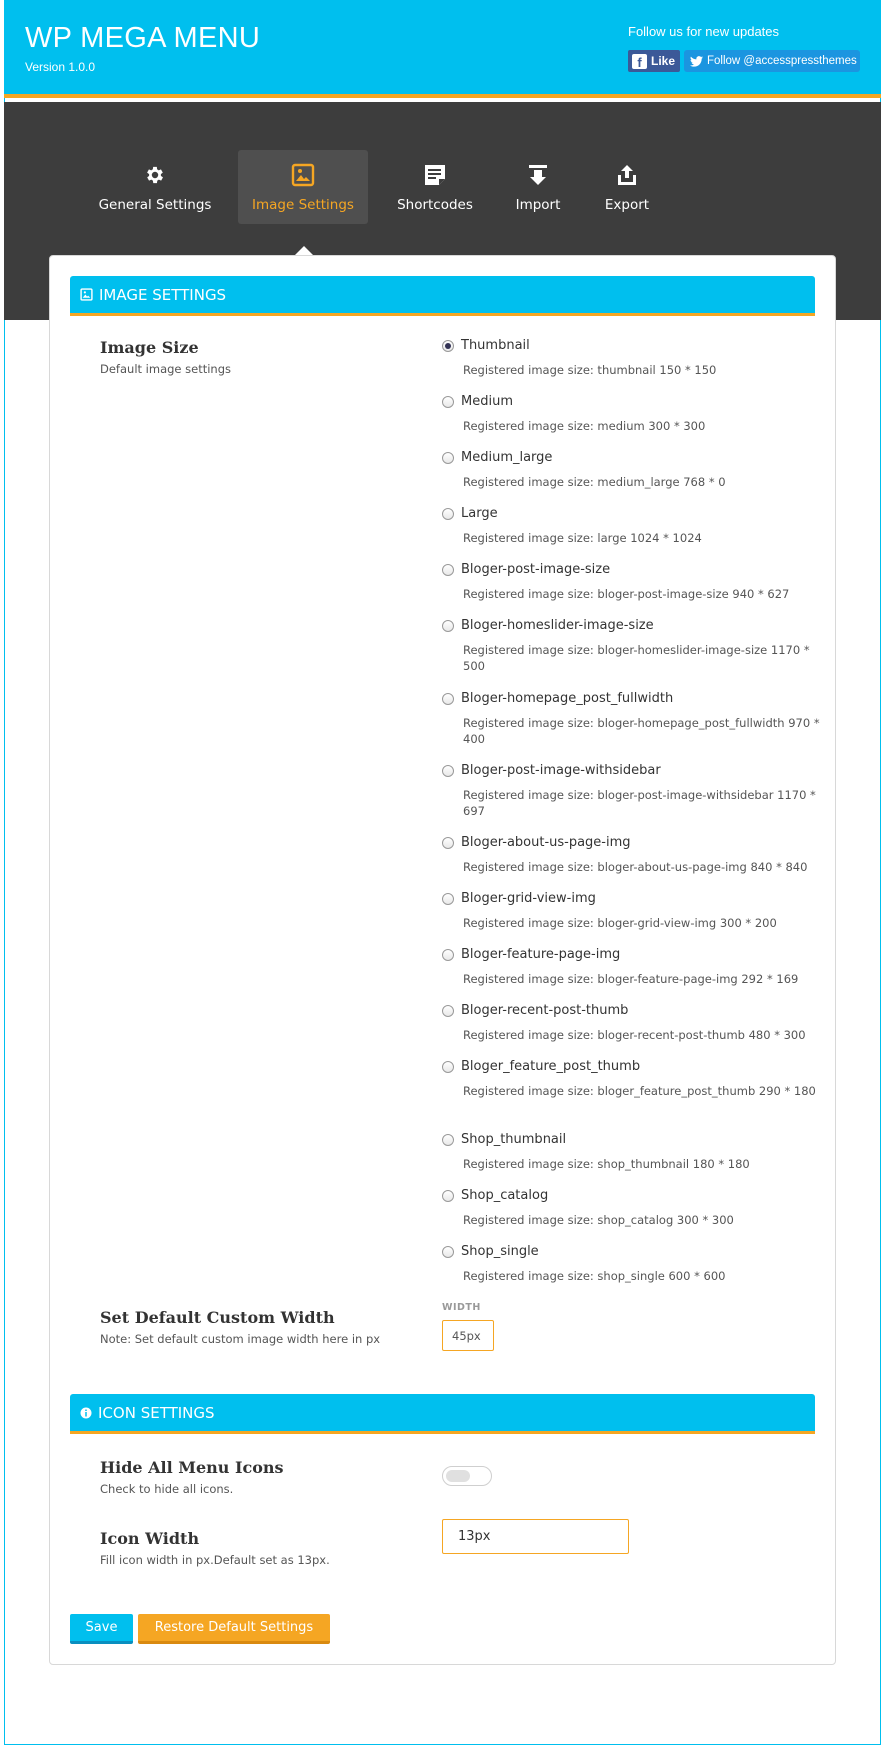  Describe the element at coordinates (101, 1629) in the screenshot. I see `save-button: Save` at that location.